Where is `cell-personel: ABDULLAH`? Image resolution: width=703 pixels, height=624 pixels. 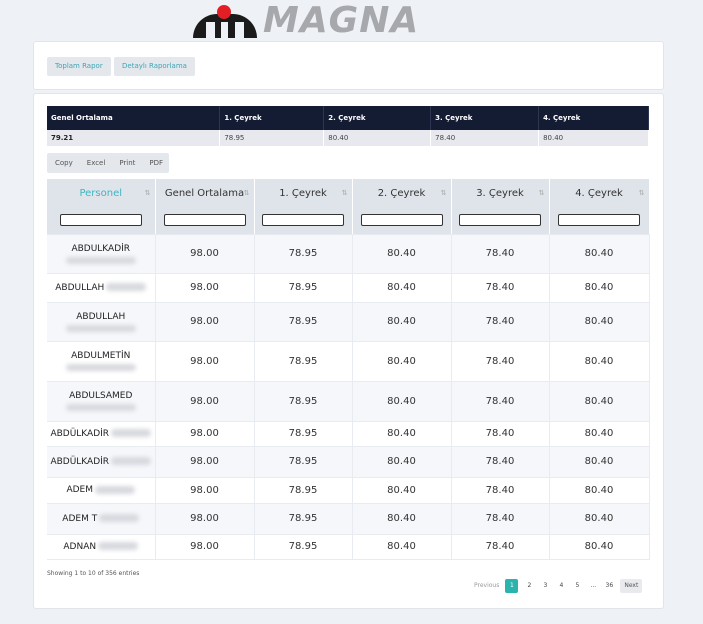
cell-personel: ABDULLAH is located at coordinates (101, 288).